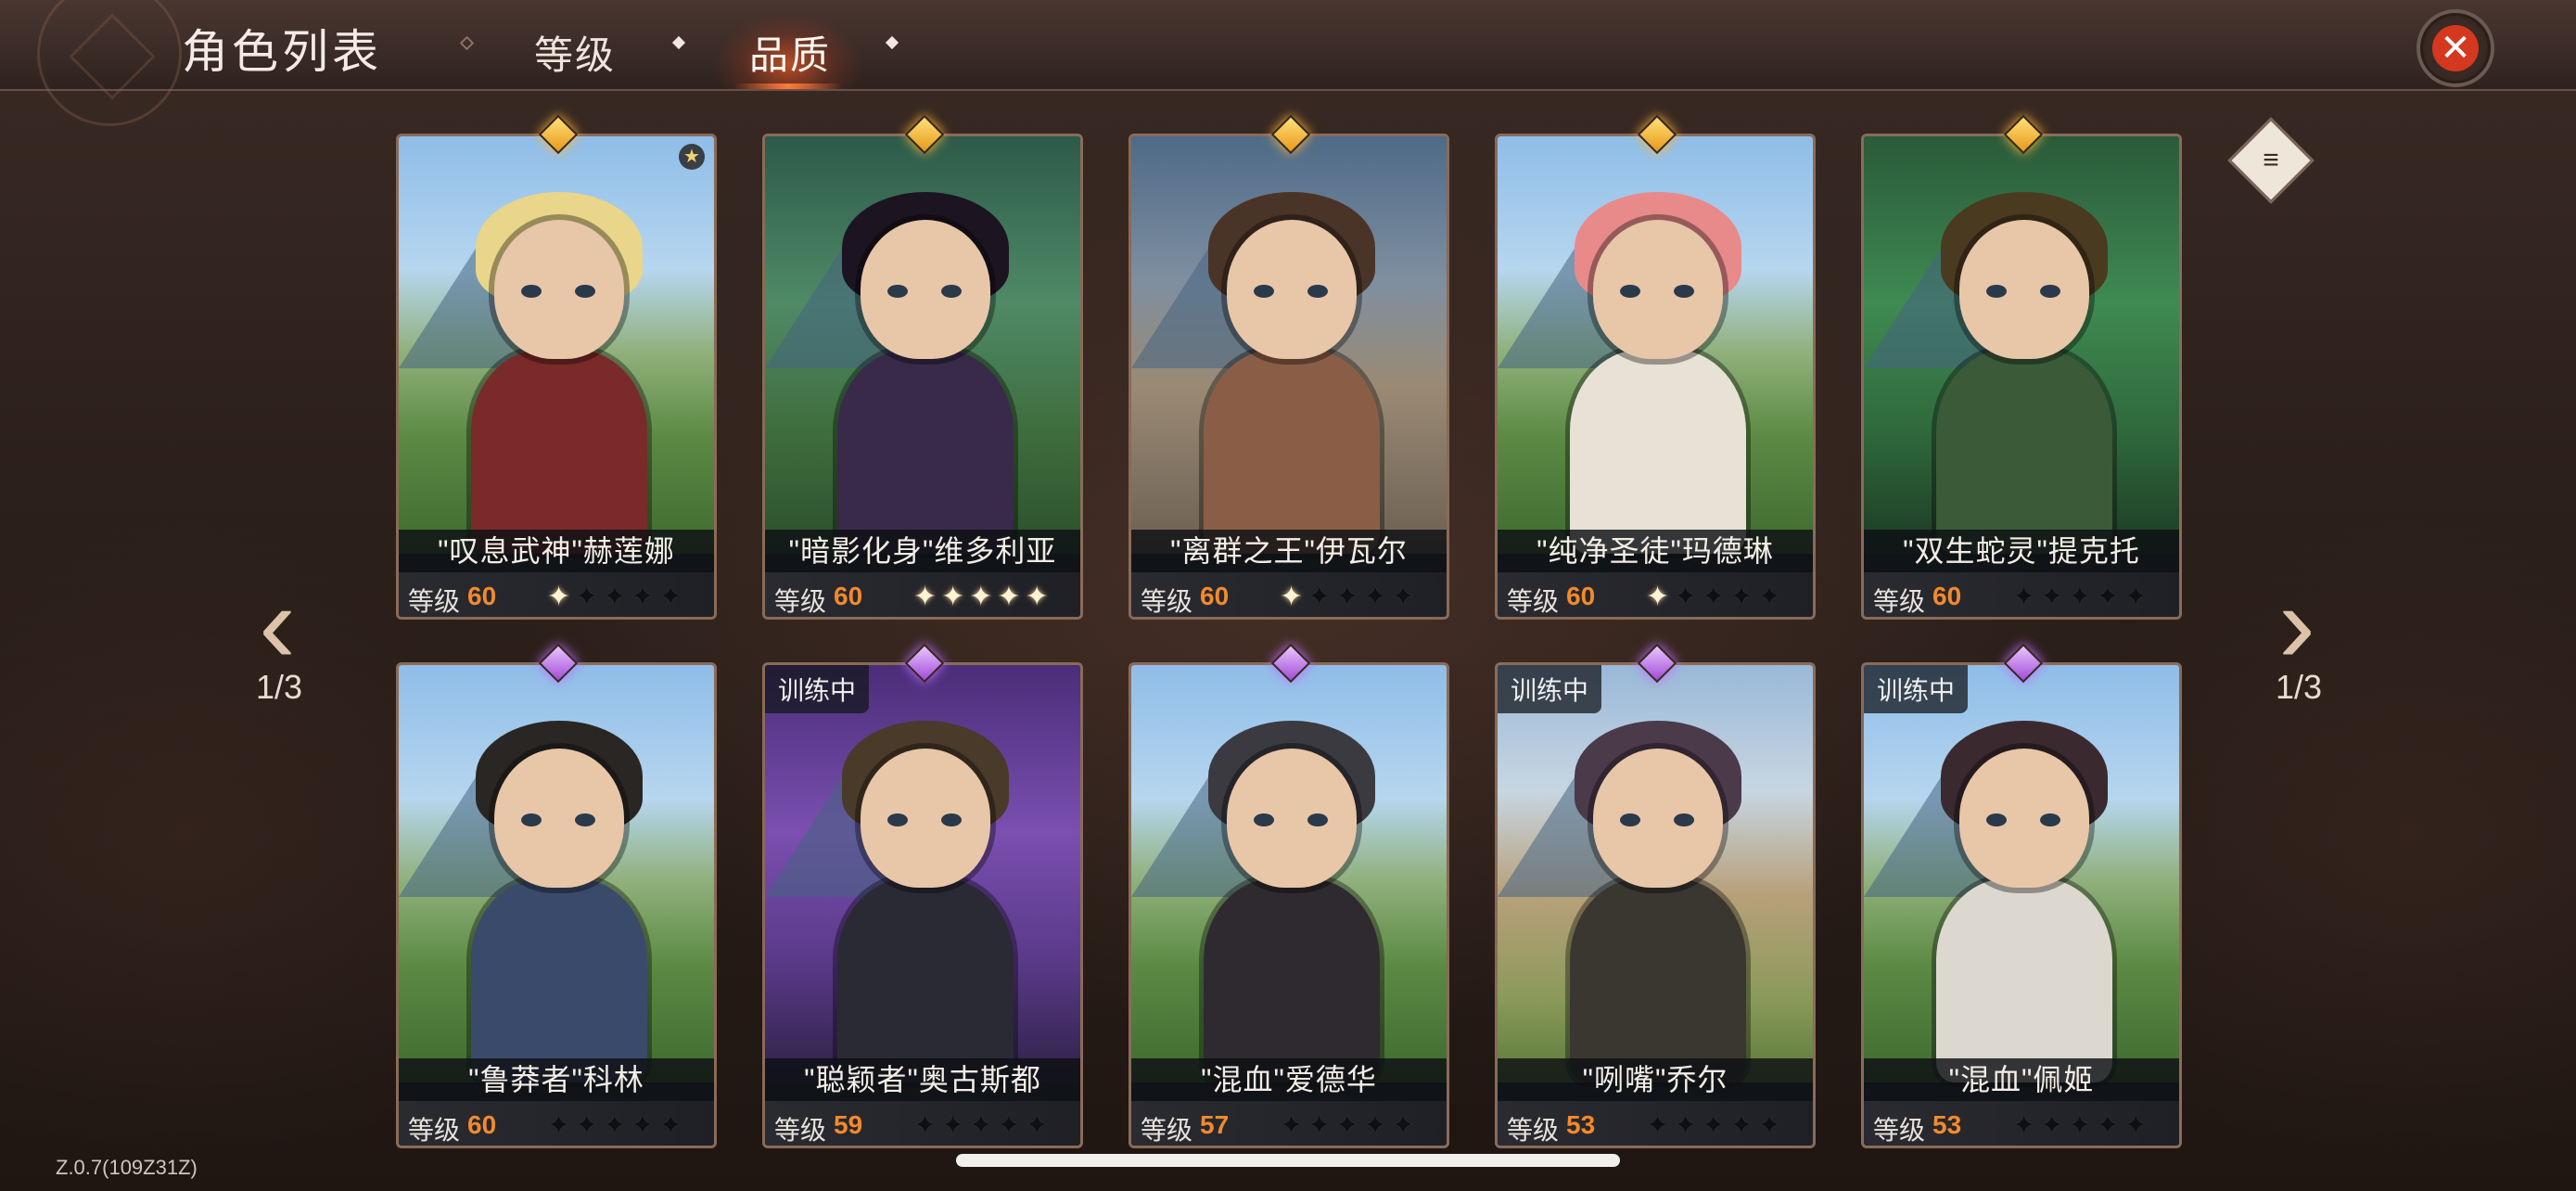  Describe the element at coordinates (2297, 624) in the screenshot. I see `next-page-arrow-icon: ›` at that location.